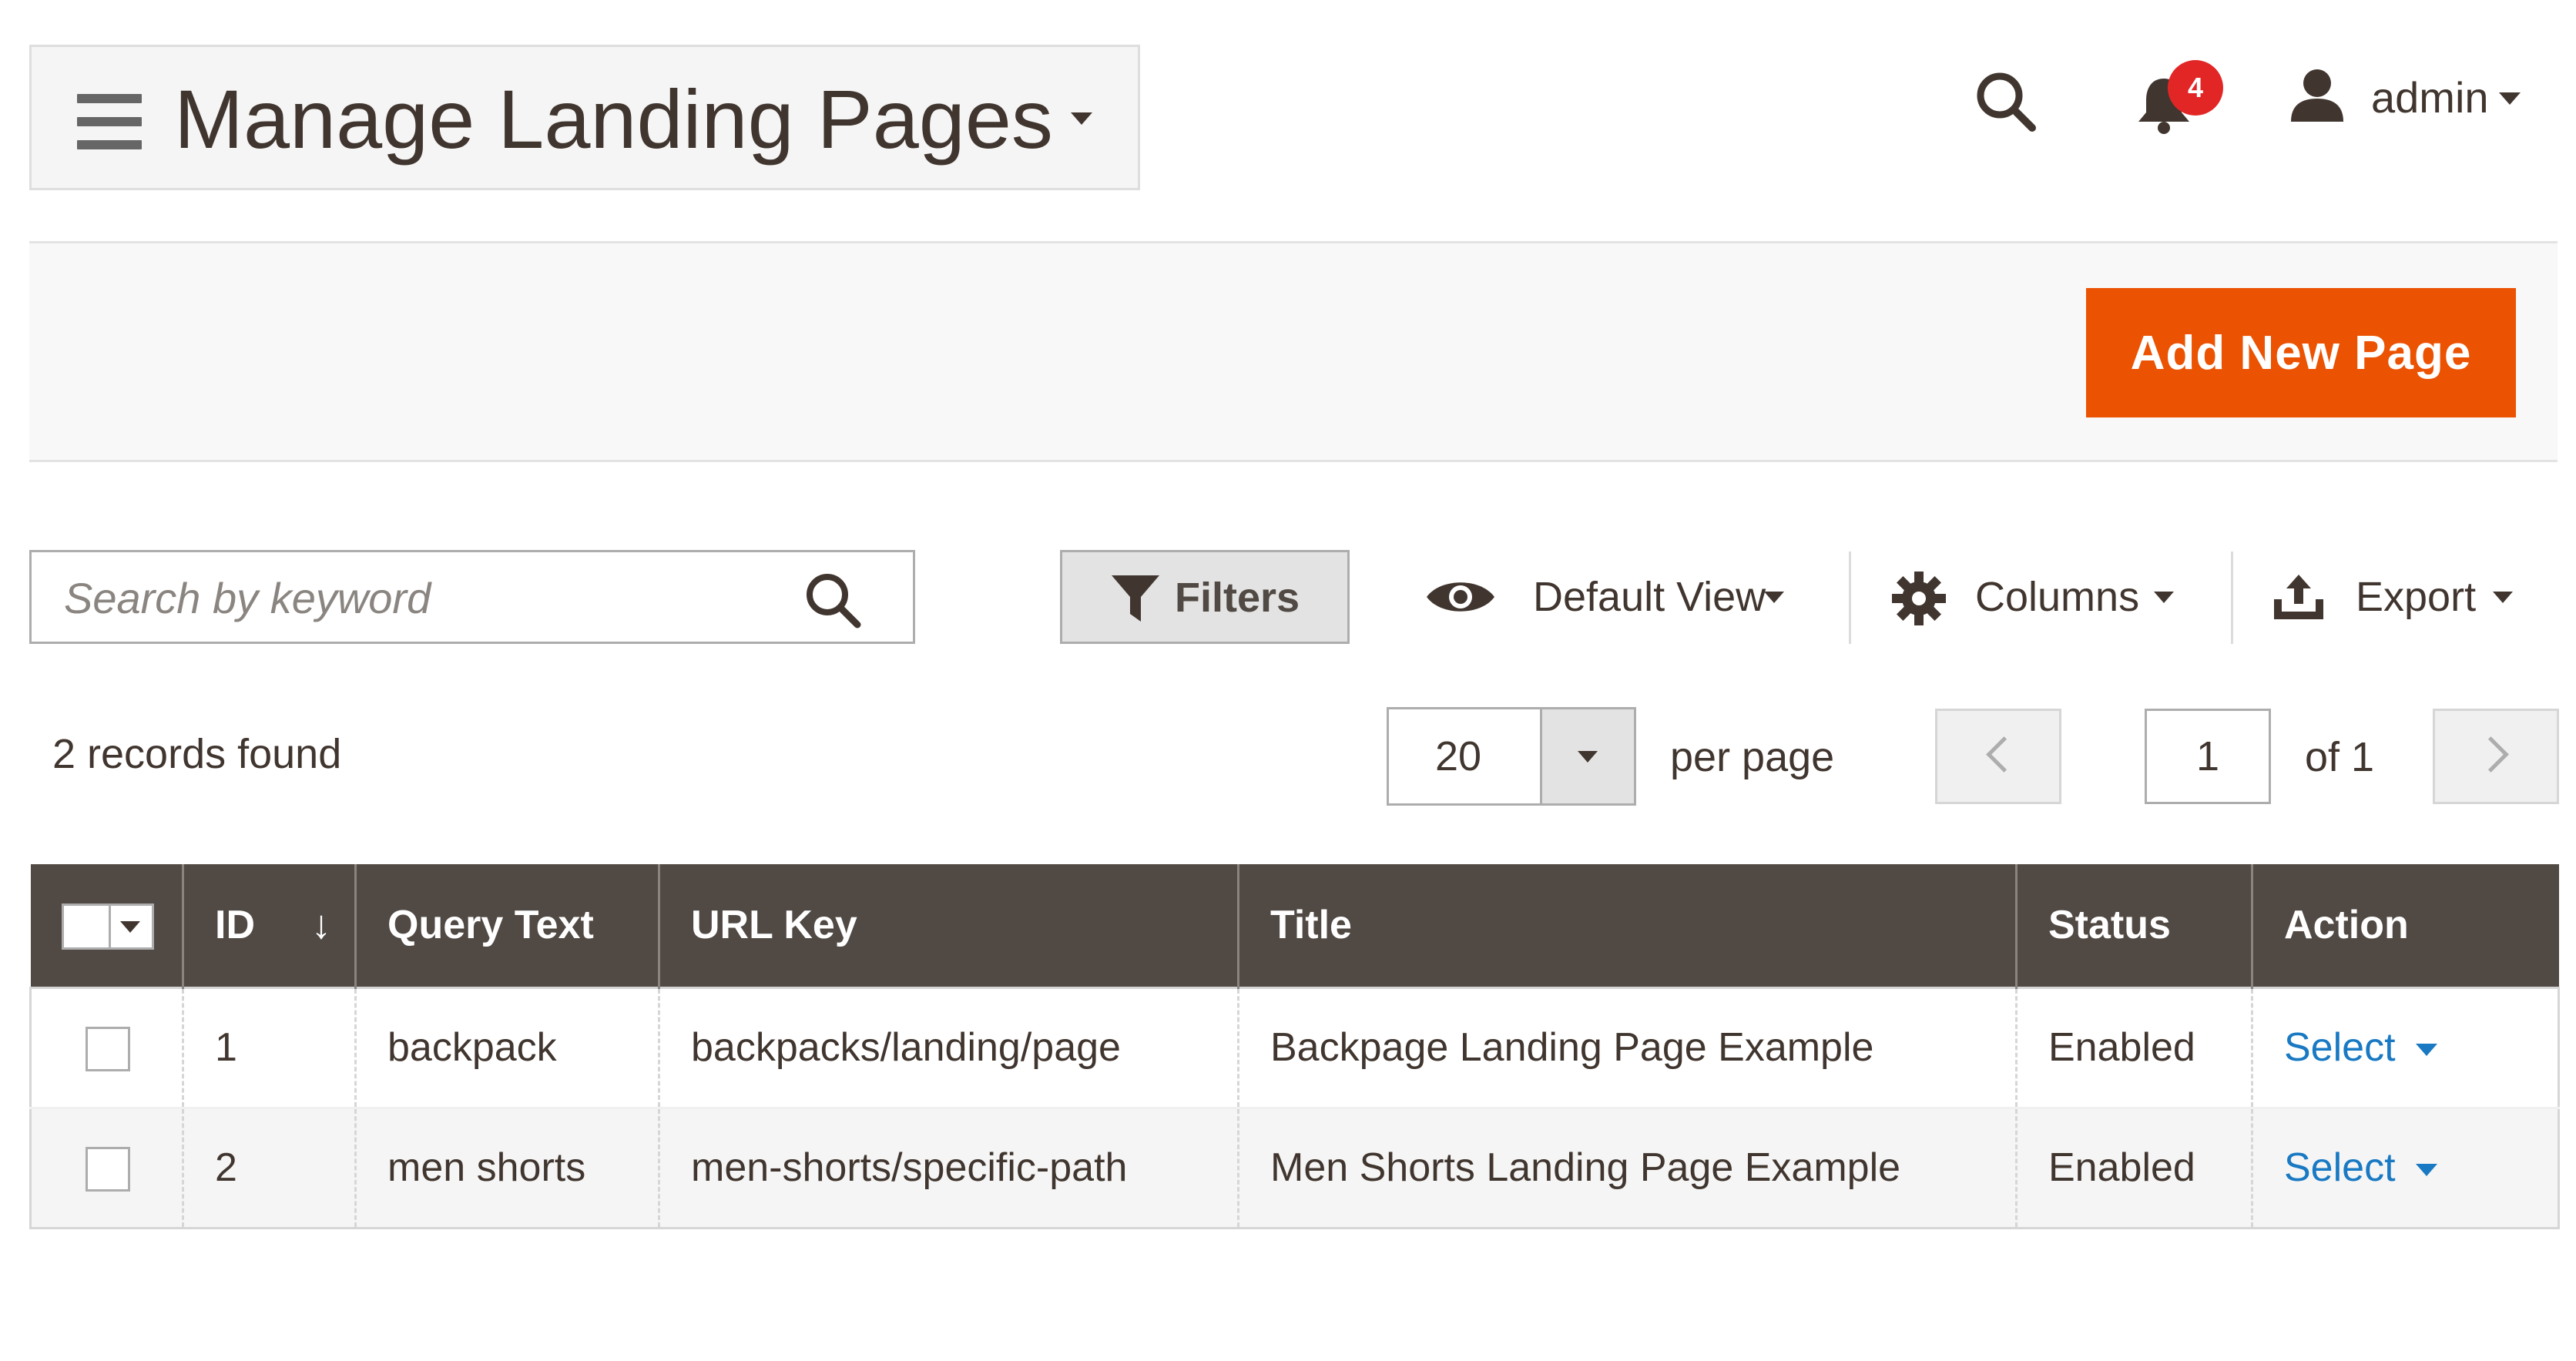 The width and height of the screenshot is (2576, 1361). Describe the element at coordinates (1627, 1168) in the screenshot. I see `cell-title: Men Shorts Landing Page Example` at that location.